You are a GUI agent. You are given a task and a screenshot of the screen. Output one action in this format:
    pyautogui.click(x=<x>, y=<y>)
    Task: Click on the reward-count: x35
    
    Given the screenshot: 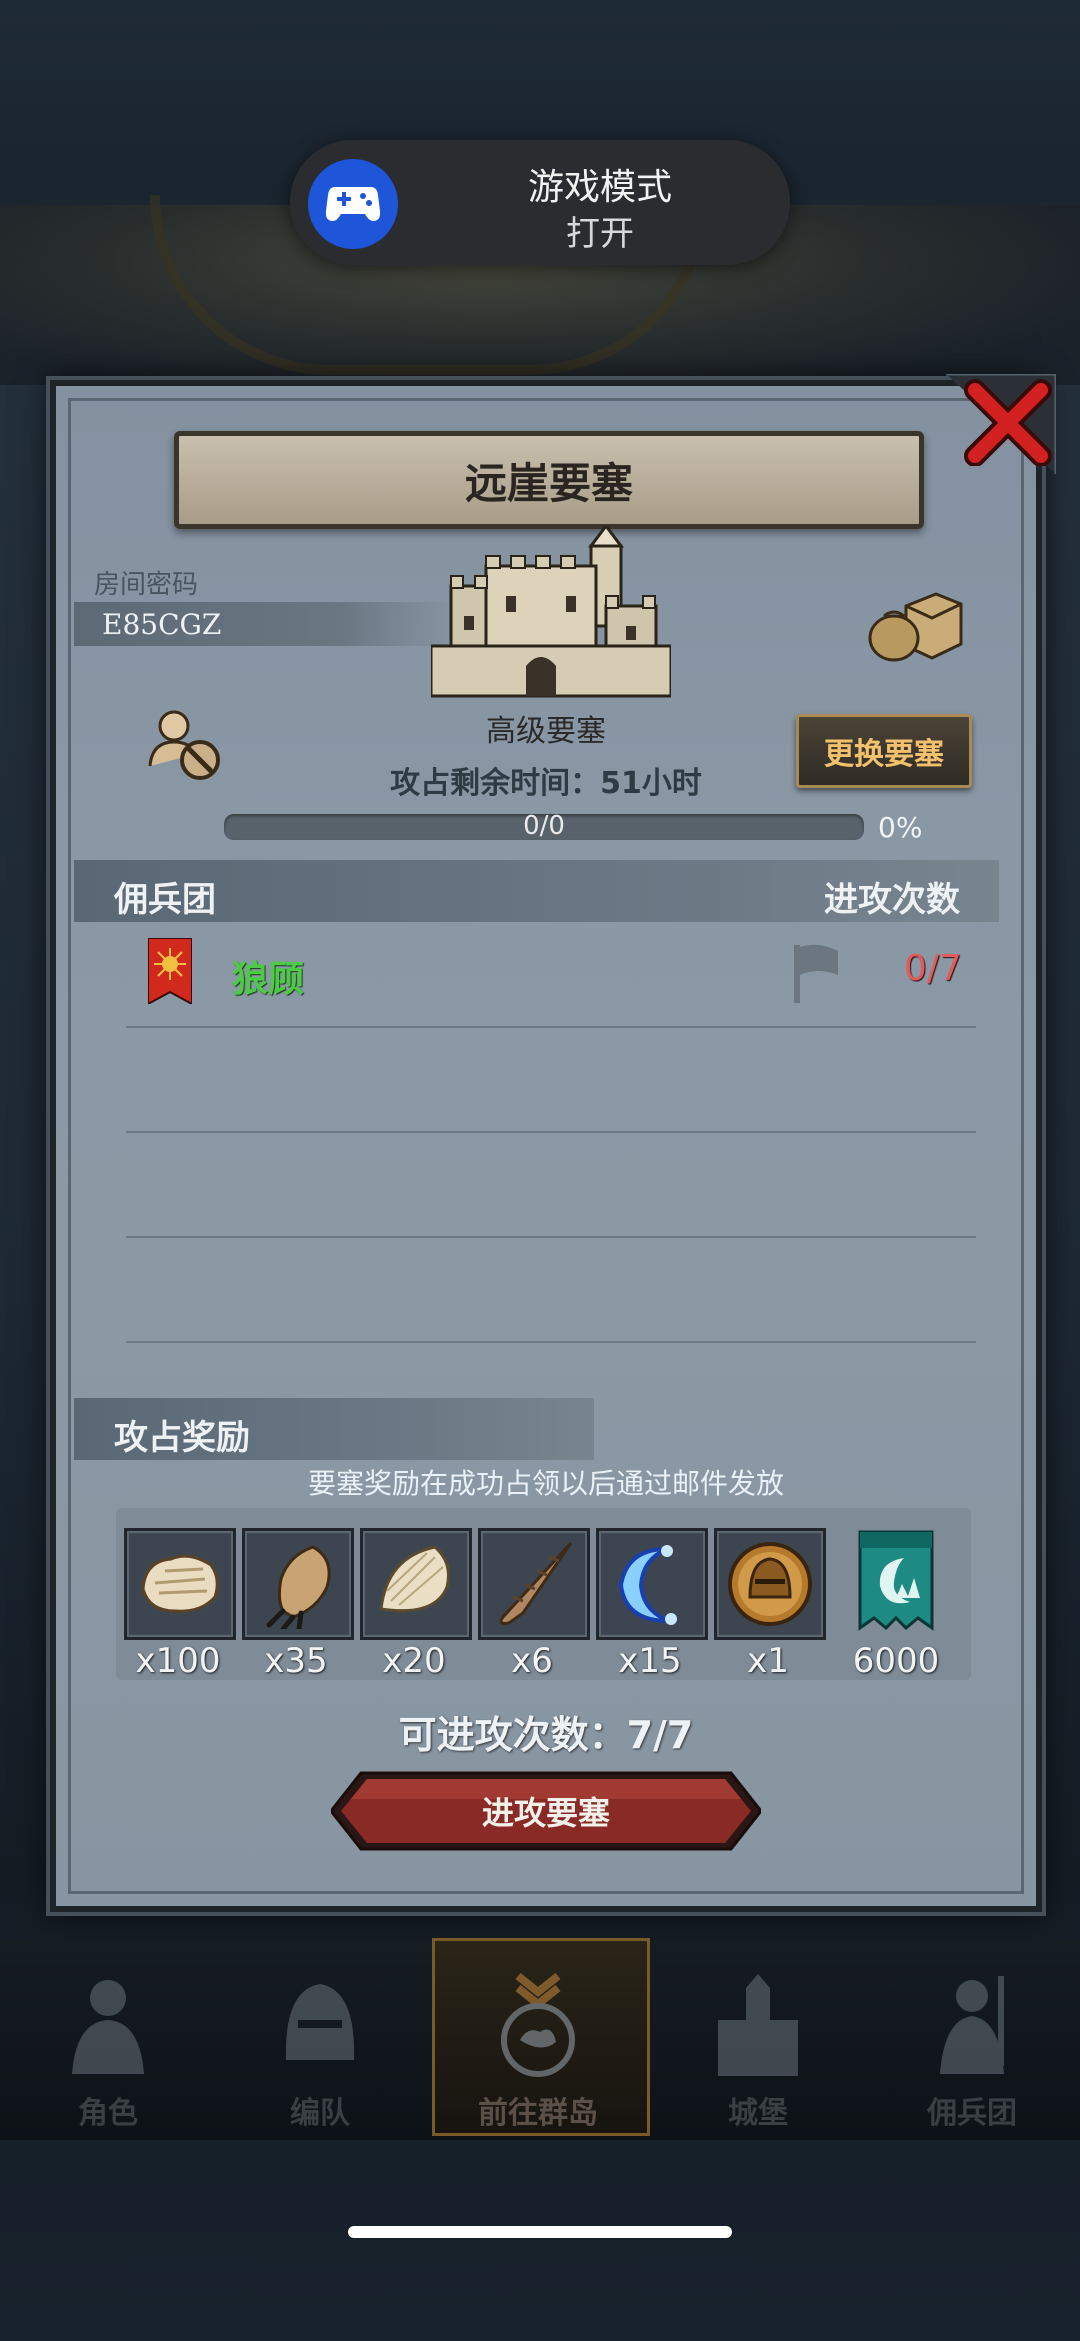 What is the action you would take?
    pyautogui.click(x=296, y=1661)
    